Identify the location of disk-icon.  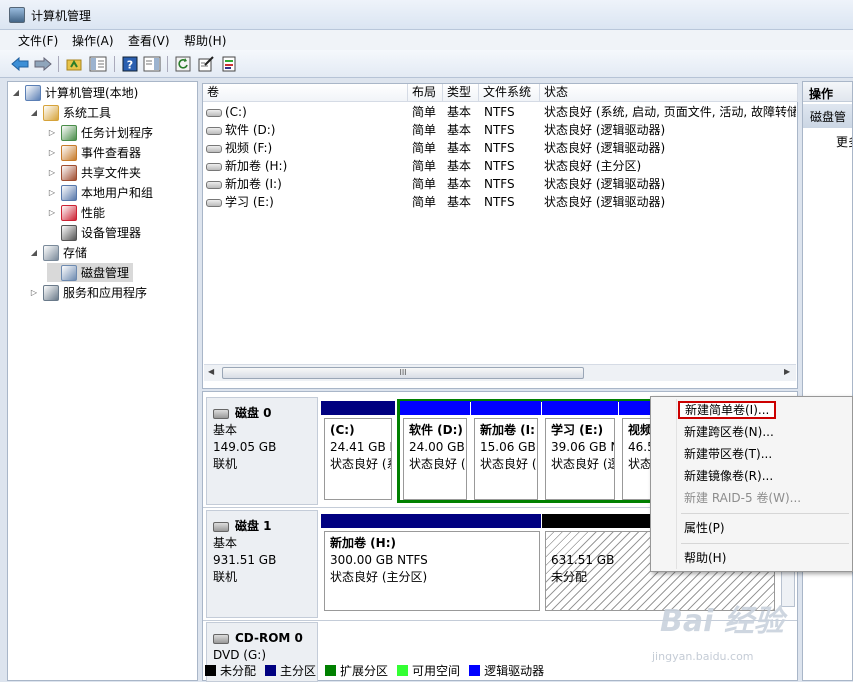
(221, 526).